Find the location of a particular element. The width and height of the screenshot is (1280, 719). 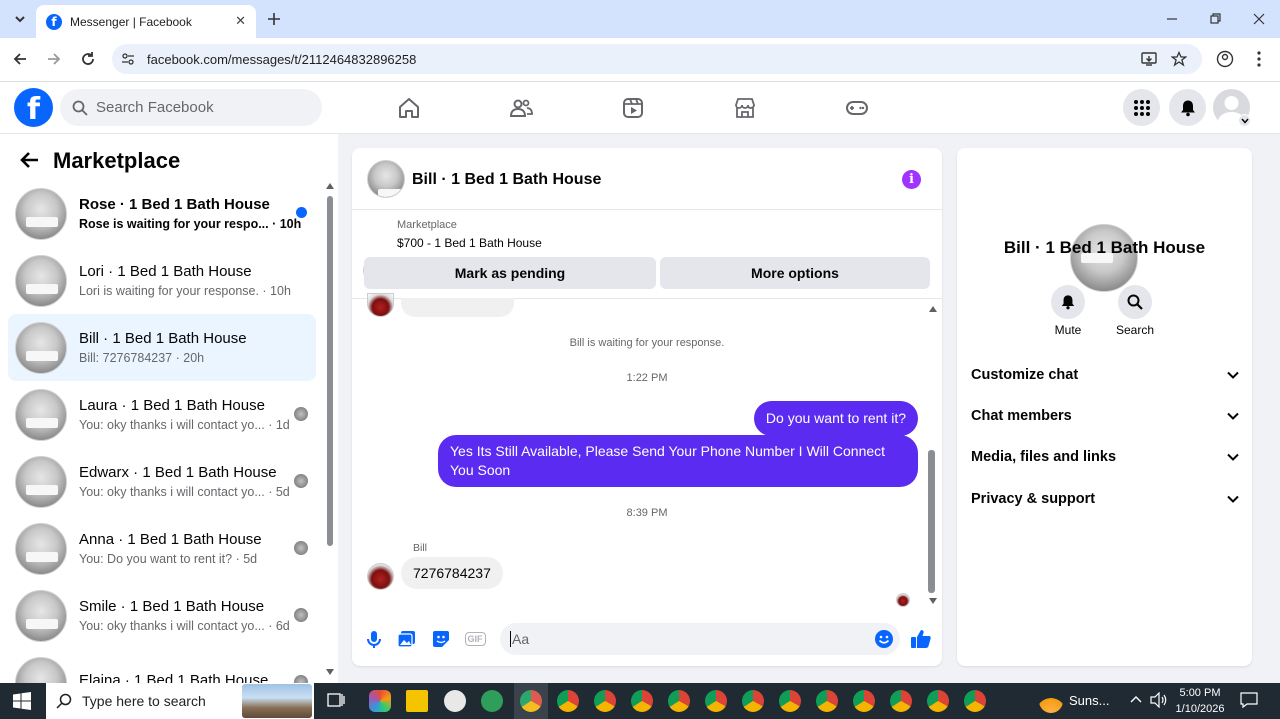

chat-title: Bill · 1 Bed 1 Bath House is located at coordinates (506, 180).